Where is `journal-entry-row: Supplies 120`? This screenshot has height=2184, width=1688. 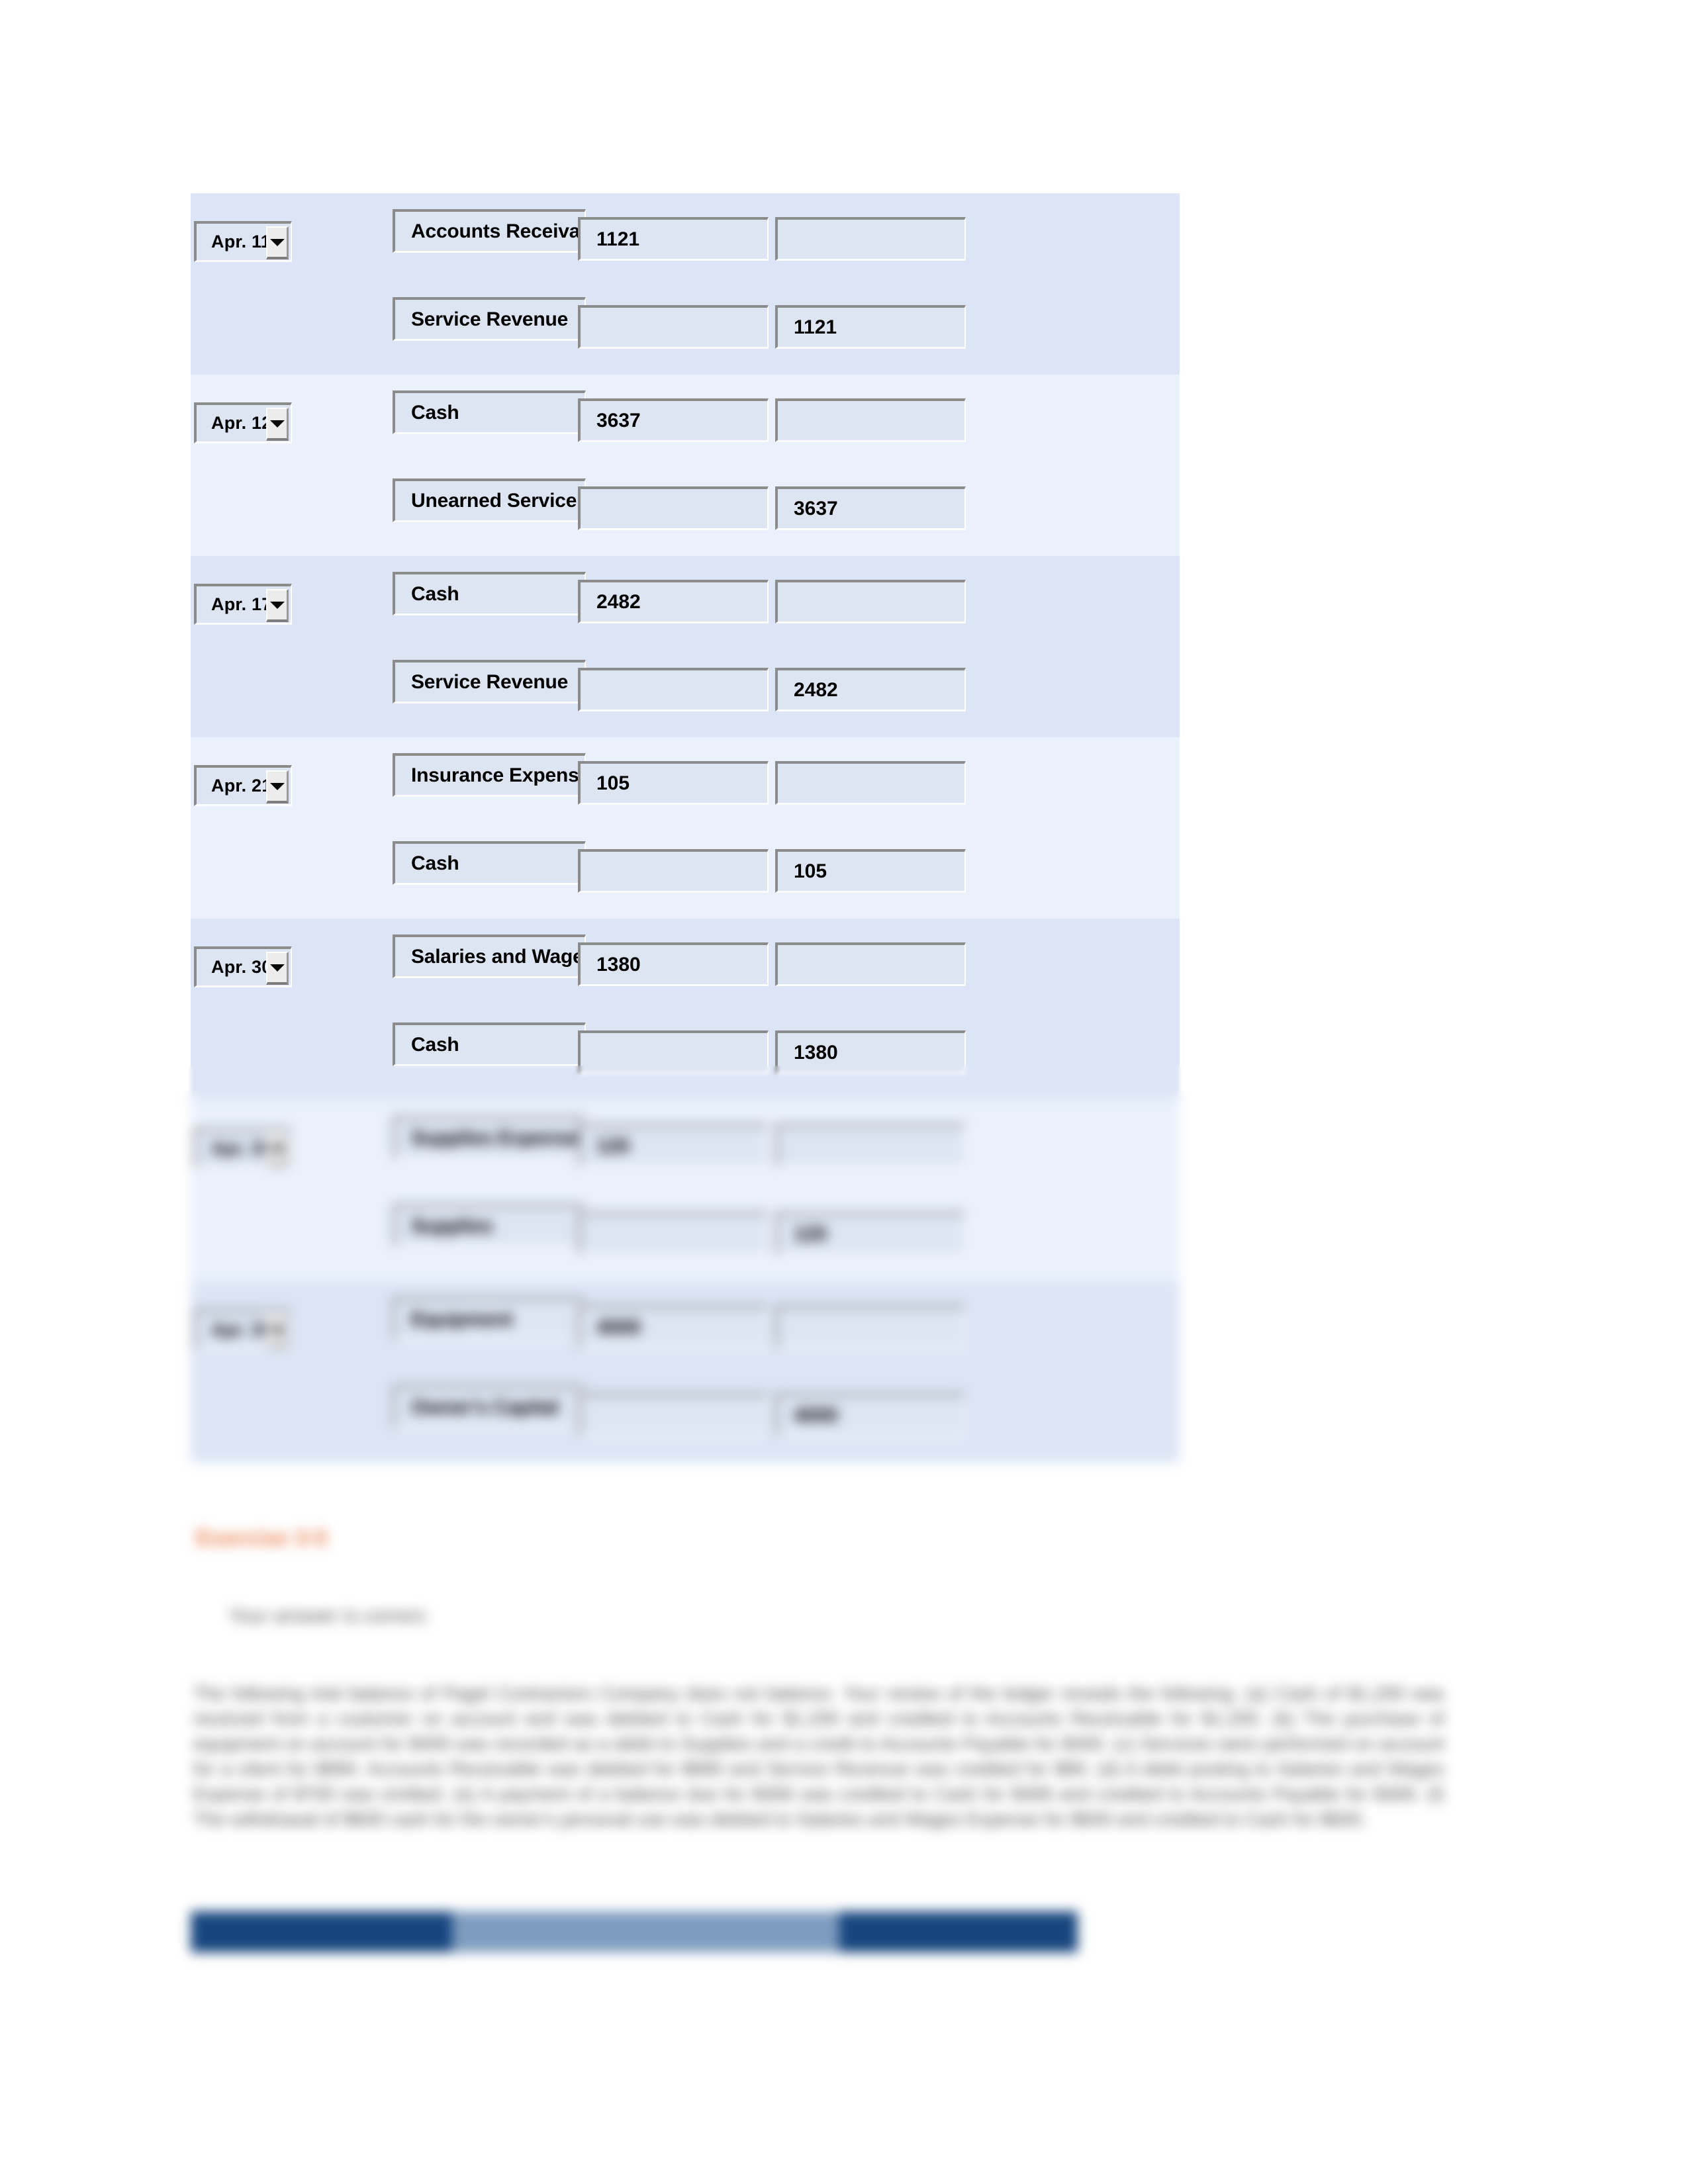 journal-entry-row: Supplies 120 is located at coordinates (686, 1236).